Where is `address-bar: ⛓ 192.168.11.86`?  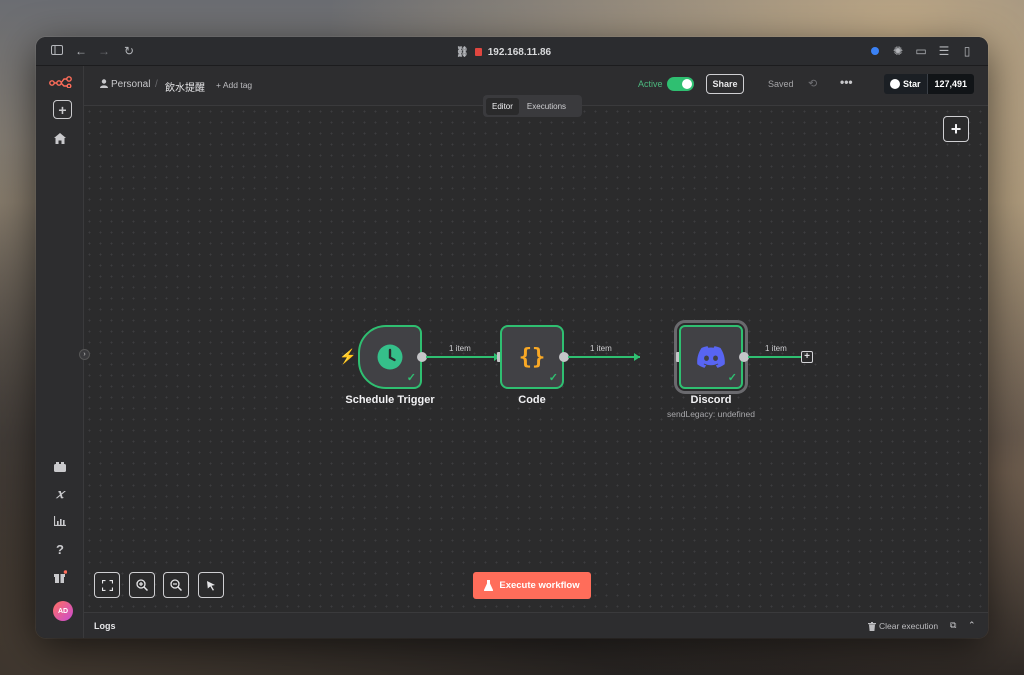 address-bar: ⛓ 192.168.11.86 is located at coordinates (503, 52).